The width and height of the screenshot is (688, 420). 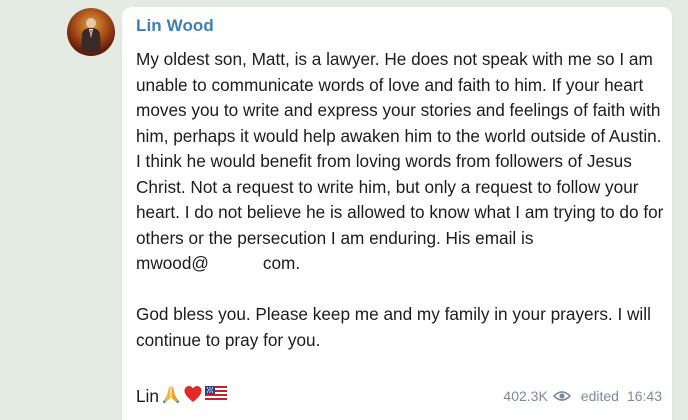 What do you see at coordinates (215, 396) in the screenshot?
I see `us-flag-icon` at bounding box center [215, 396].